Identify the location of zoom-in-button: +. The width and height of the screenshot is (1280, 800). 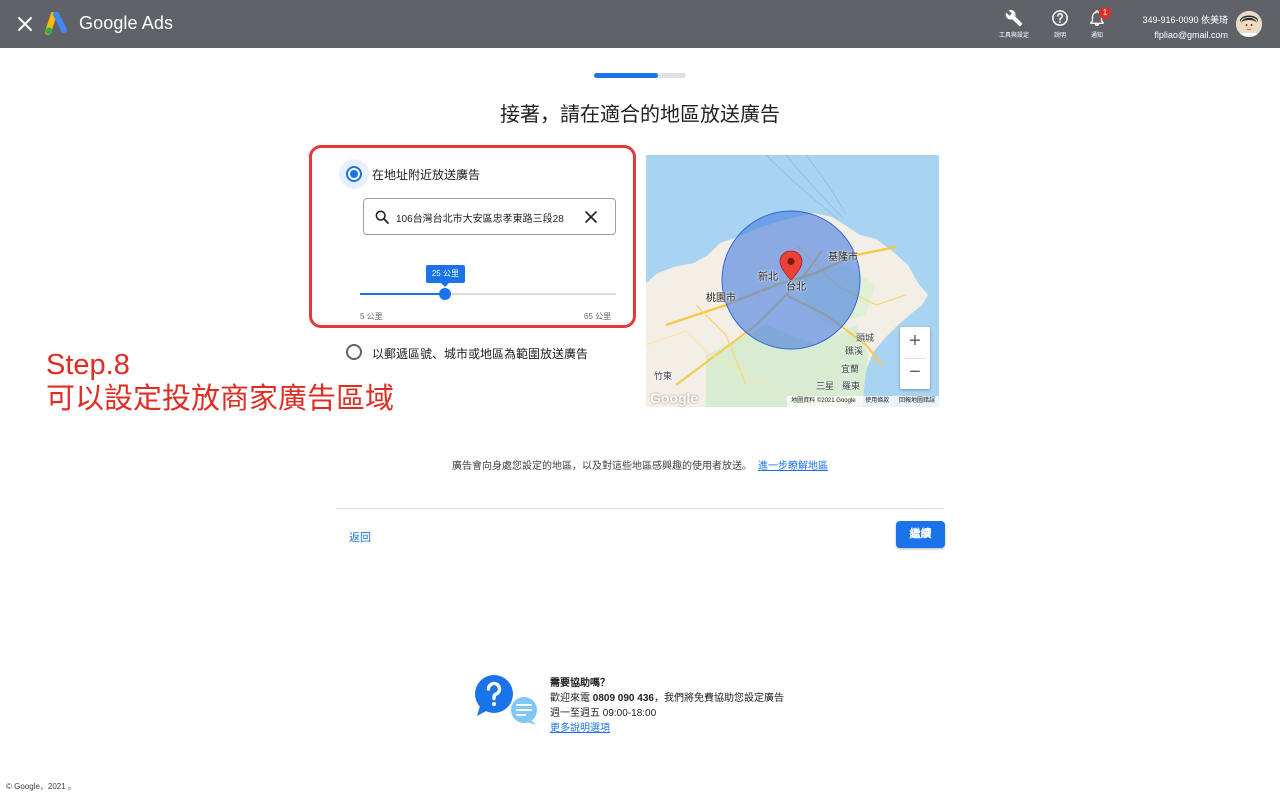
(915, 342).